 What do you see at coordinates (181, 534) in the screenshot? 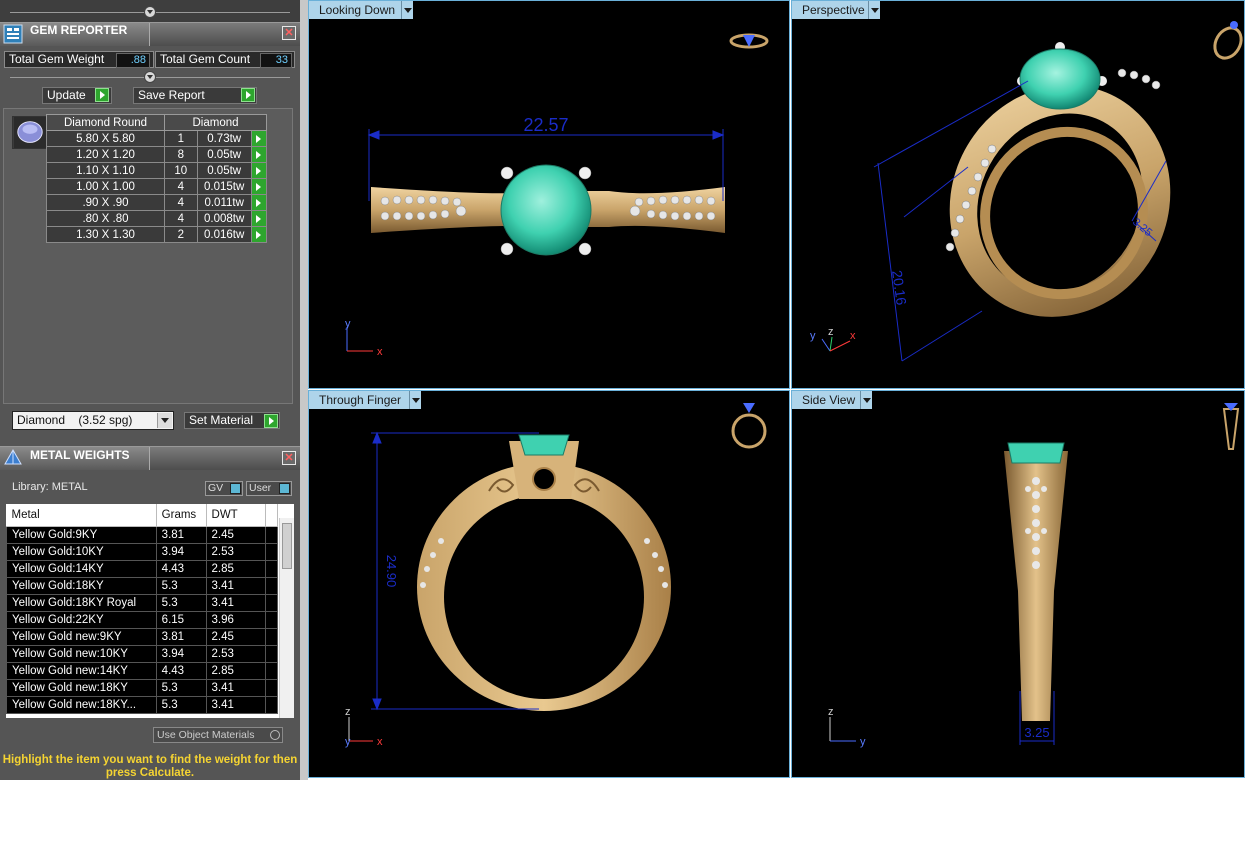
I see `metal-grams: 3.81` at bounding box center [181, 534].